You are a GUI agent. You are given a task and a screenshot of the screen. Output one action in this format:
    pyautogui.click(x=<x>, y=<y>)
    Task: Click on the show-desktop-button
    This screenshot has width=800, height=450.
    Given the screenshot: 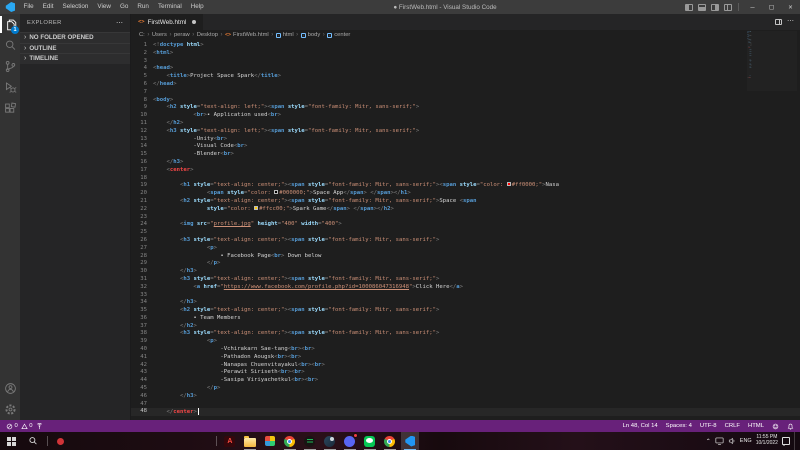 What is the action you would take?
    pyautogui.click(x=794, y=441)
    